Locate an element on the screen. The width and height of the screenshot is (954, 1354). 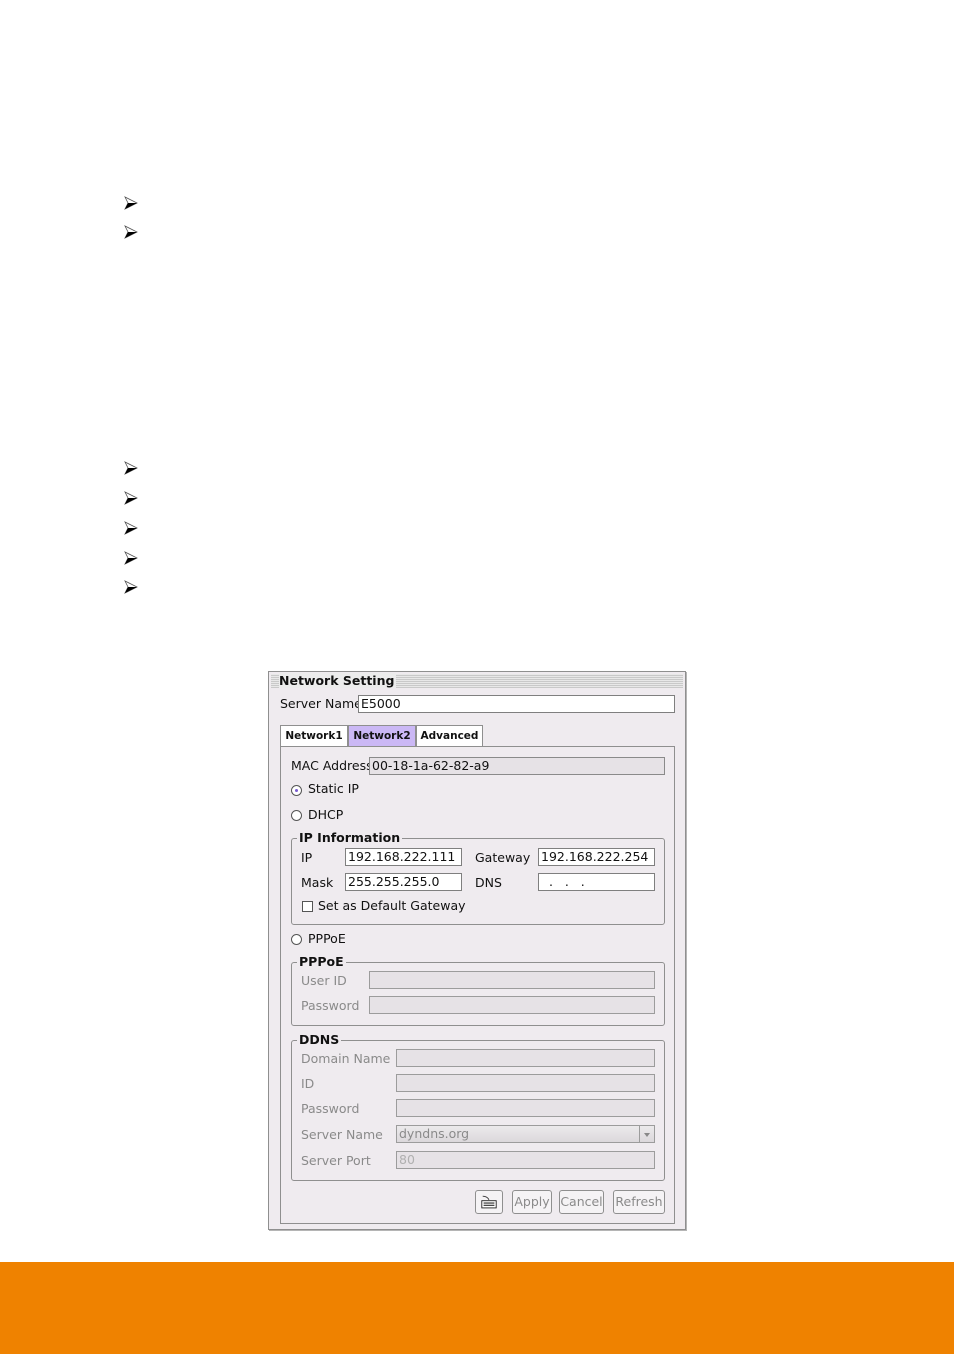
cancel-button: Cancel is located at coordinates (581, 1202).